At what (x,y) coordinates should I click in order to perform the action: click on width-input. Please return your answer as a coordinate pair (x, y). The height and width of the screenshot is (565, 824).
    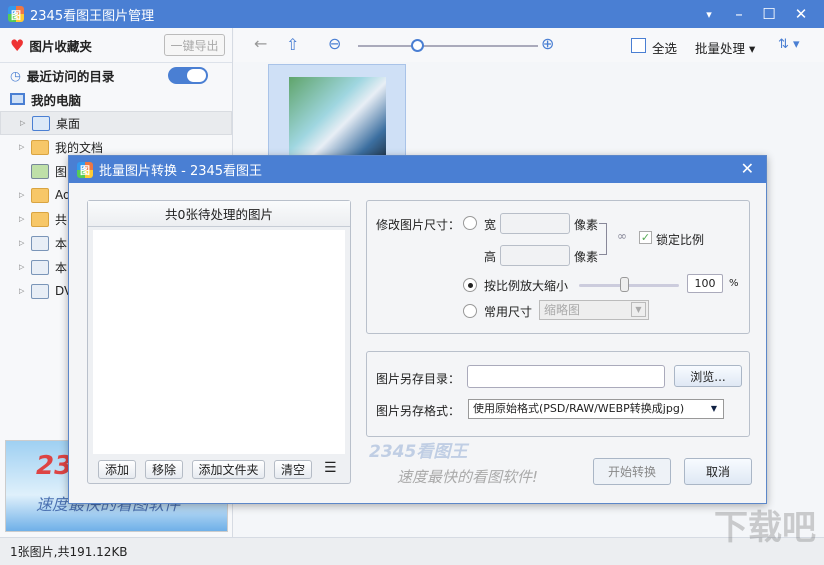
    Looking at the image, I should click on (535, 223).